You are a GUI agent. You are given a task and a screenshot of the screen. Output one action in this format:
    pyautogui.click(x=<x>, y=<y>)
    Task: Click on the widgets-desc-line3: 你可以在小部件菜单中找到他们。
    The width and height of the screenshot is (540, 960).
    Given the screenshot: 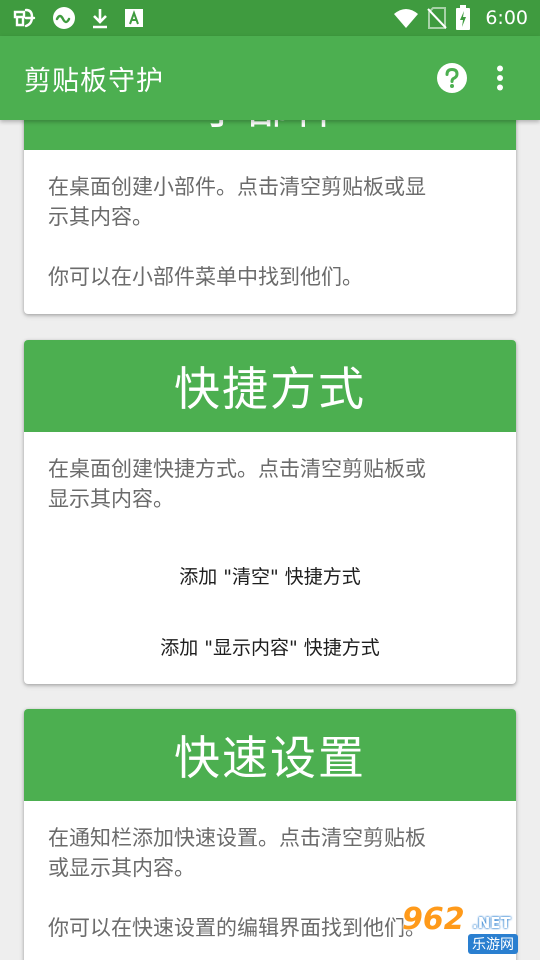 What is the action you would take?
    pyautogui.click(x=205, y=277)
    